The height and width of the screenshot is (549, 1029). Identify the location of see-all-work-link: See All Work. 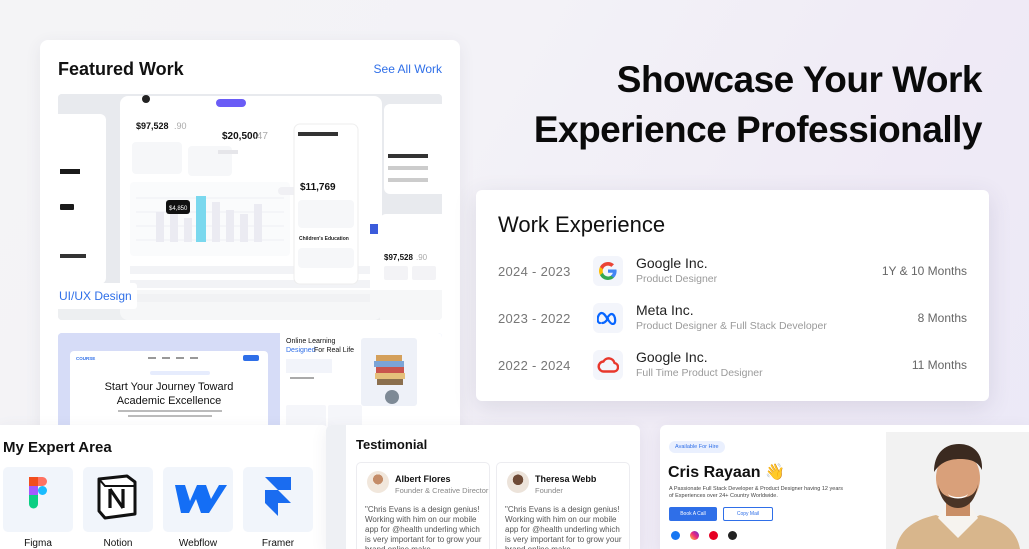
(408, 69).